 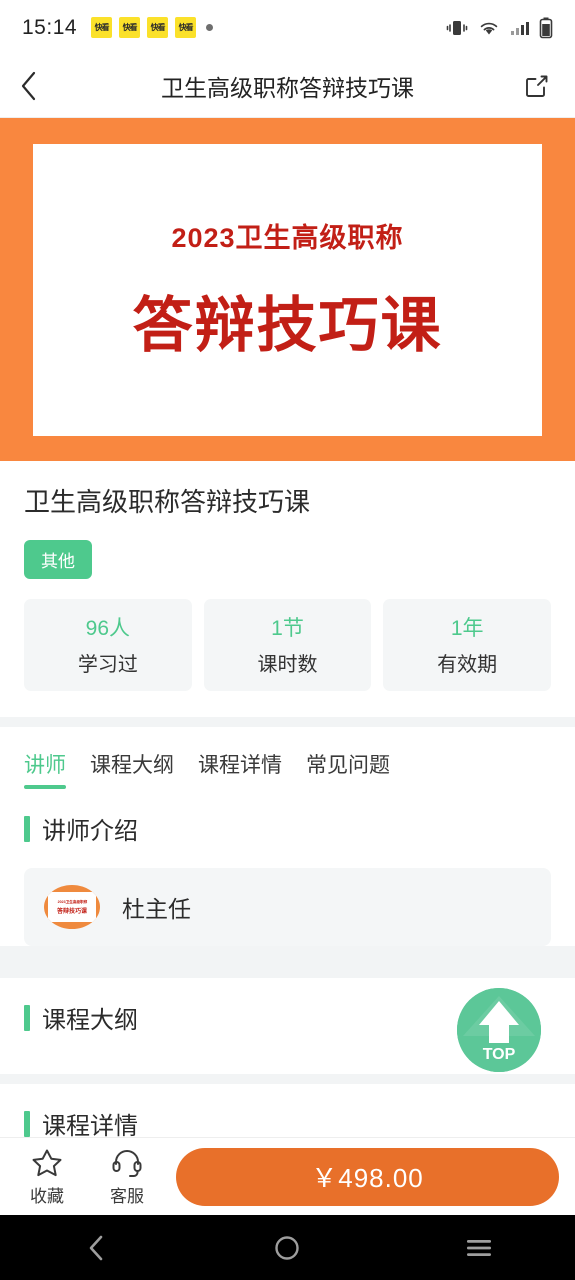 I want to click on favorite-label: 收藏, so click(x=47, y=1196).